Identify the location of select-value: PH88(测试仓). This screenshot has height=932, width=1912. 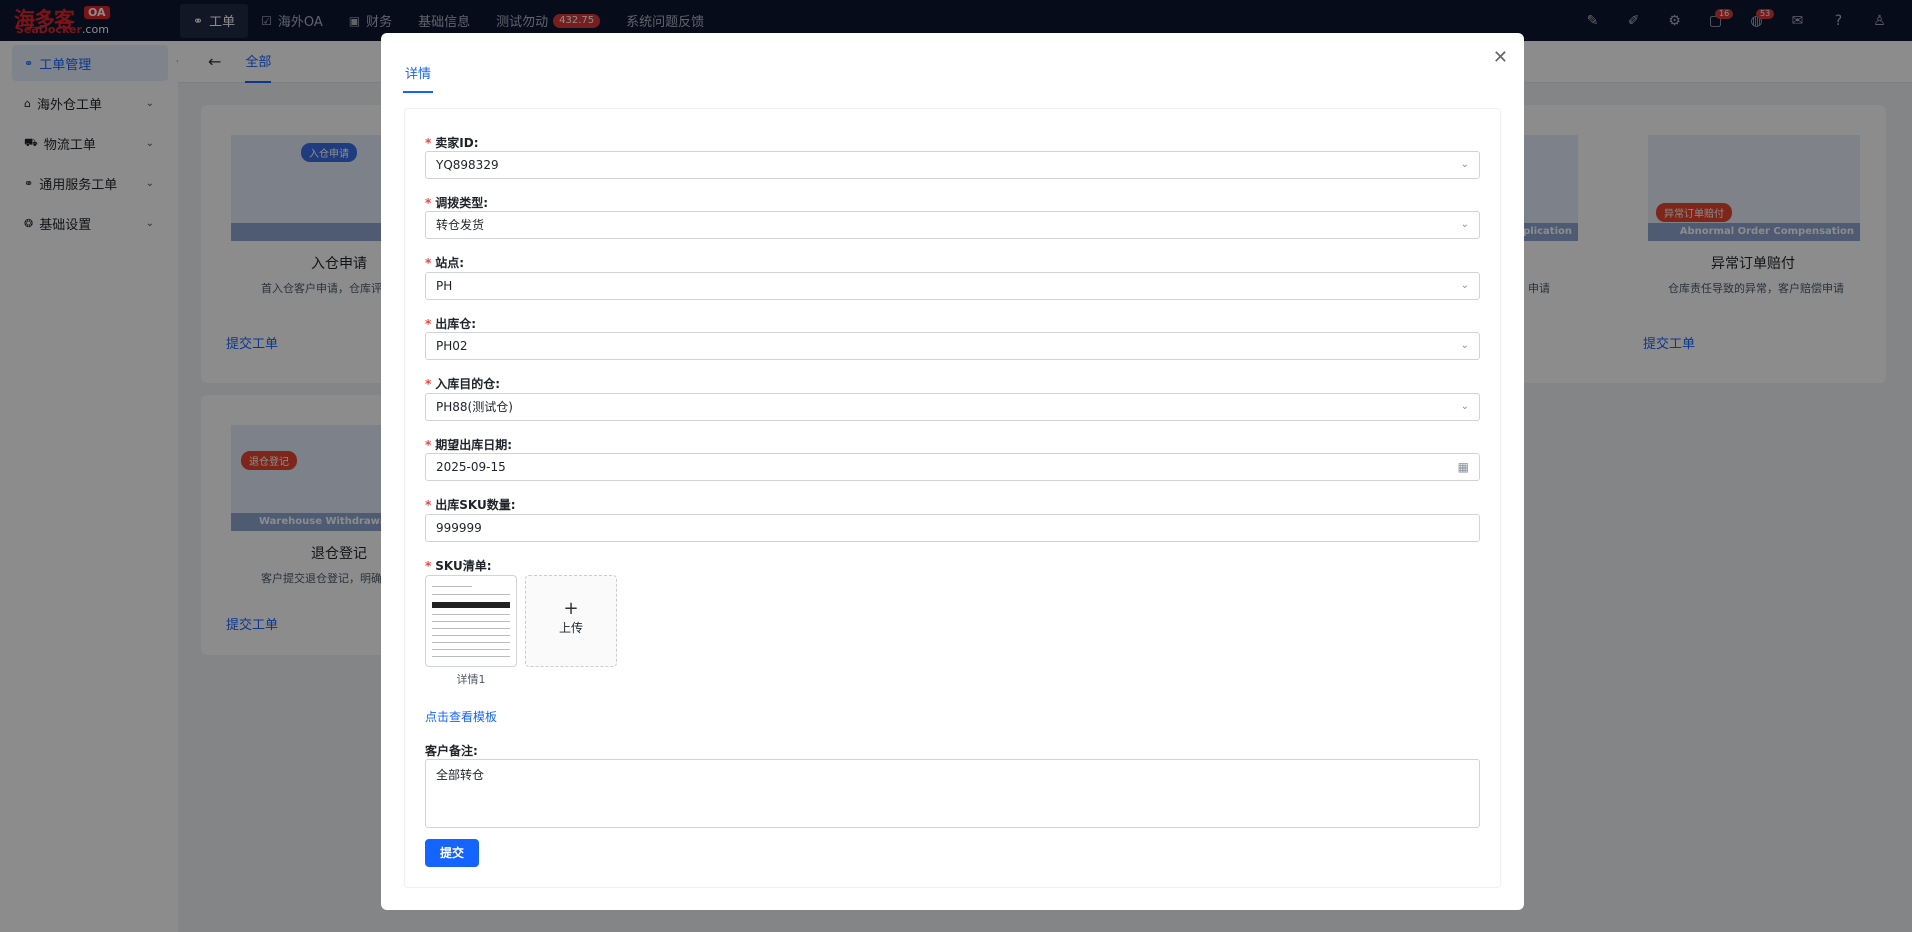
(474, 407).